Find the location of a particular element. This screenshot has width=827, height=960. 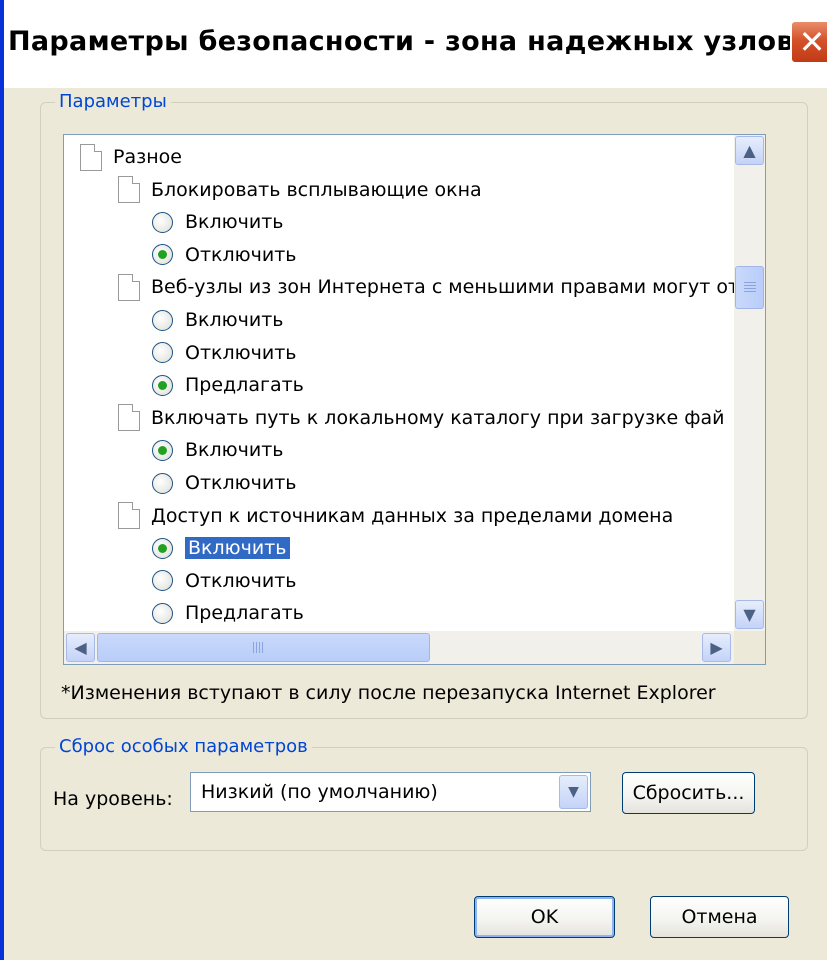

ok-button: OK is located at coordinates (544, 917).